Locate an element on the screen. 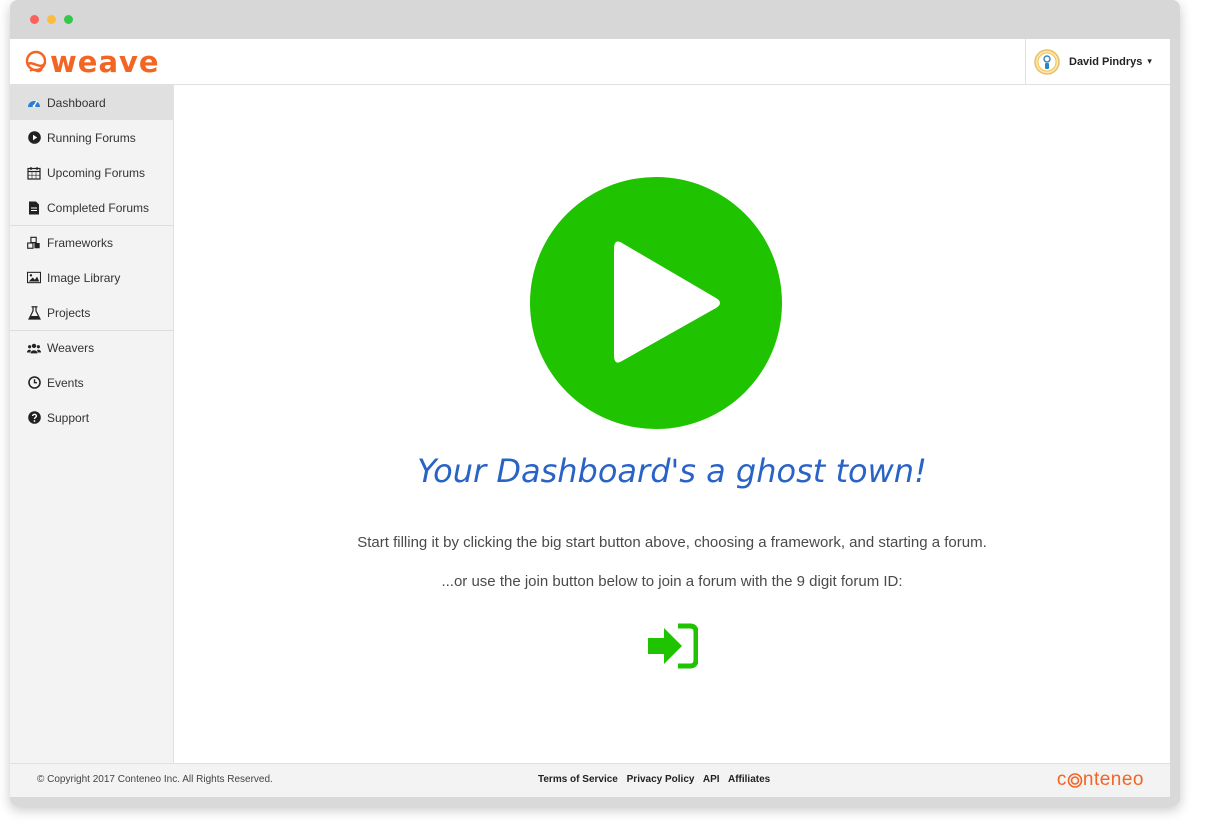  sidebar-item-dashboard: Dashboard is located at coordinates (91, 102).